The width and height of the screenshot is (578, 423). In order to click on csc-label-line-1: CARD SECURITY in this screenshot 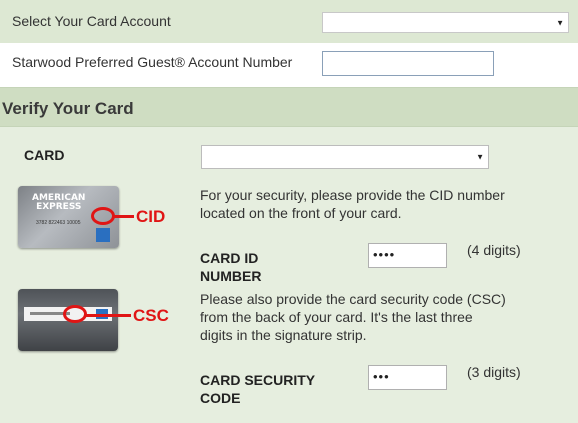, I will do `click(258, 380)`.